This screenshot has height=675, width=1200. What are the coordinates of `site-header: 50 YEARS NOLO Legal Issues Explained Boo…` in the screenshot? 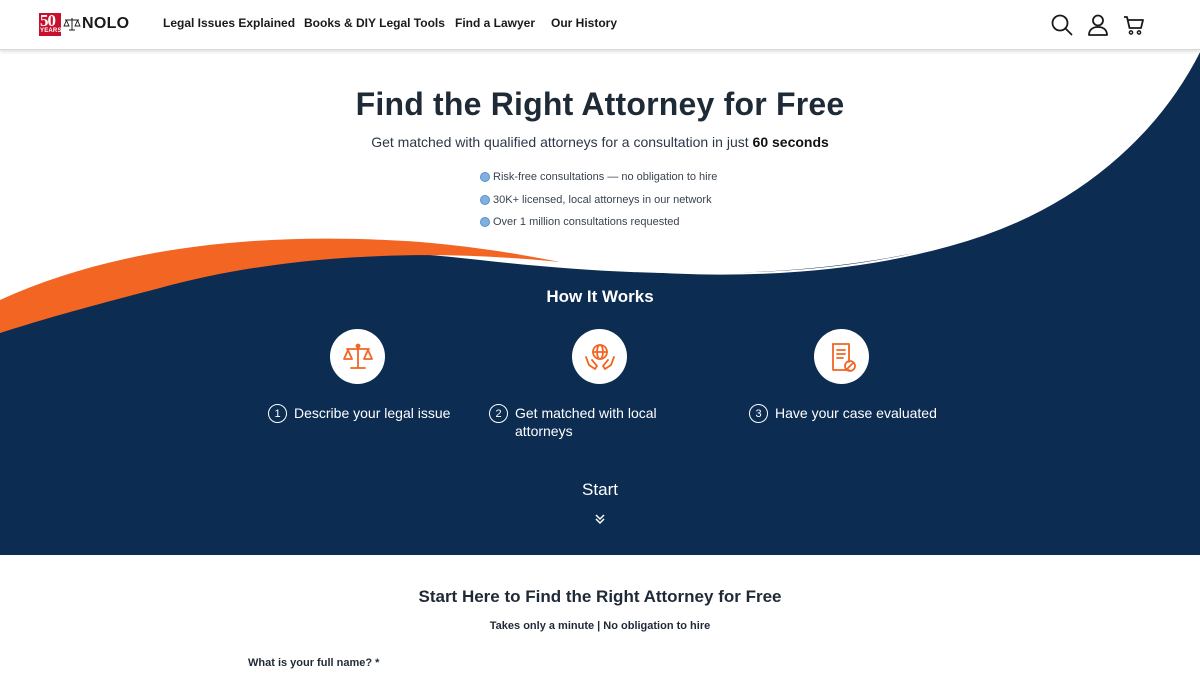 It's located at (600, 25).